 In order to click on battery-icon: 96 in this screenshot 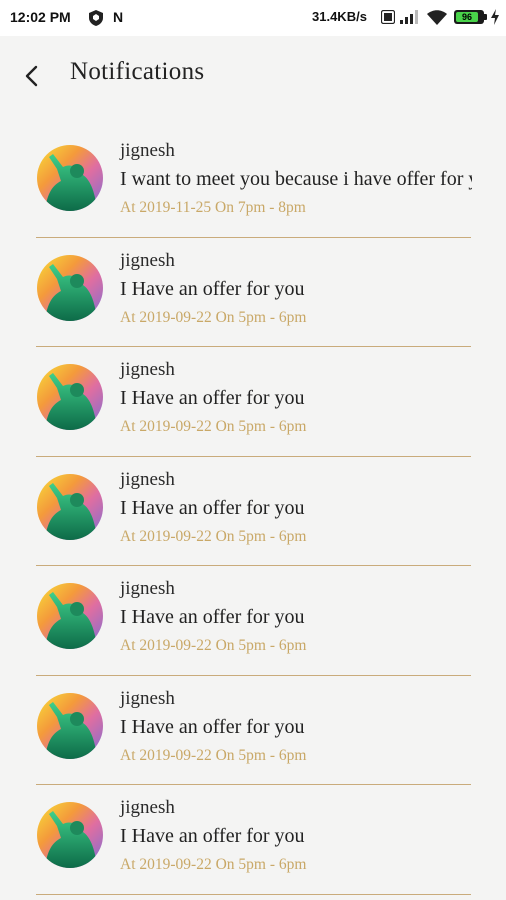, I will do `click(470, 17)`.